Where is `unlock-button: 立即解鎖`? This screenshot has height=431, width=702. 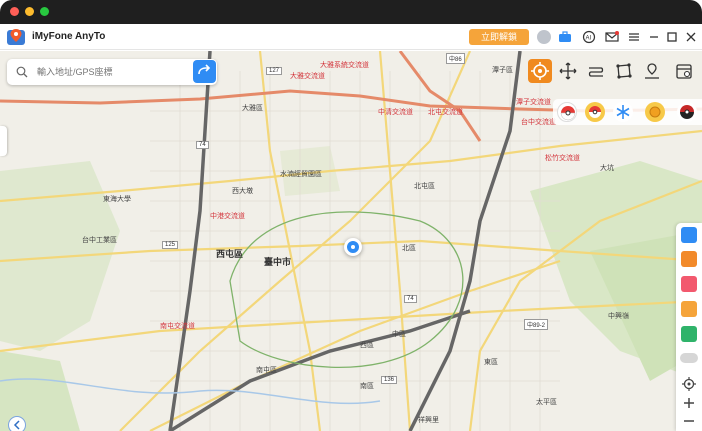
unlock-button: 立即解鎖 is located at coordinates (499, 37).